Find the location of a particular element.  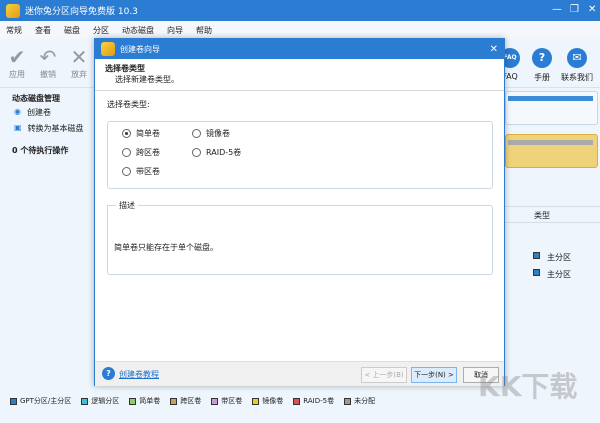

contact-button: ✉ 联系我们 is located at coordinates (577, 65).